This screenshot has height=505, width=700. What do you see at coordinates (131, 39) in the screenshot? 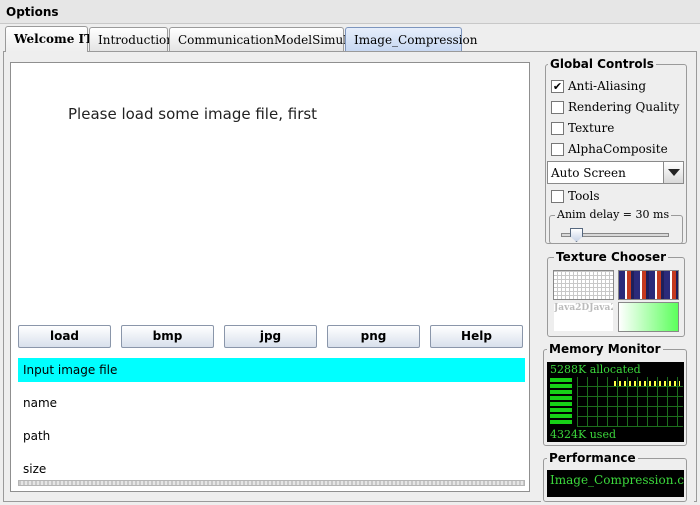
I see `tab-introduction: Introduction` at bounding box center [131, 39].